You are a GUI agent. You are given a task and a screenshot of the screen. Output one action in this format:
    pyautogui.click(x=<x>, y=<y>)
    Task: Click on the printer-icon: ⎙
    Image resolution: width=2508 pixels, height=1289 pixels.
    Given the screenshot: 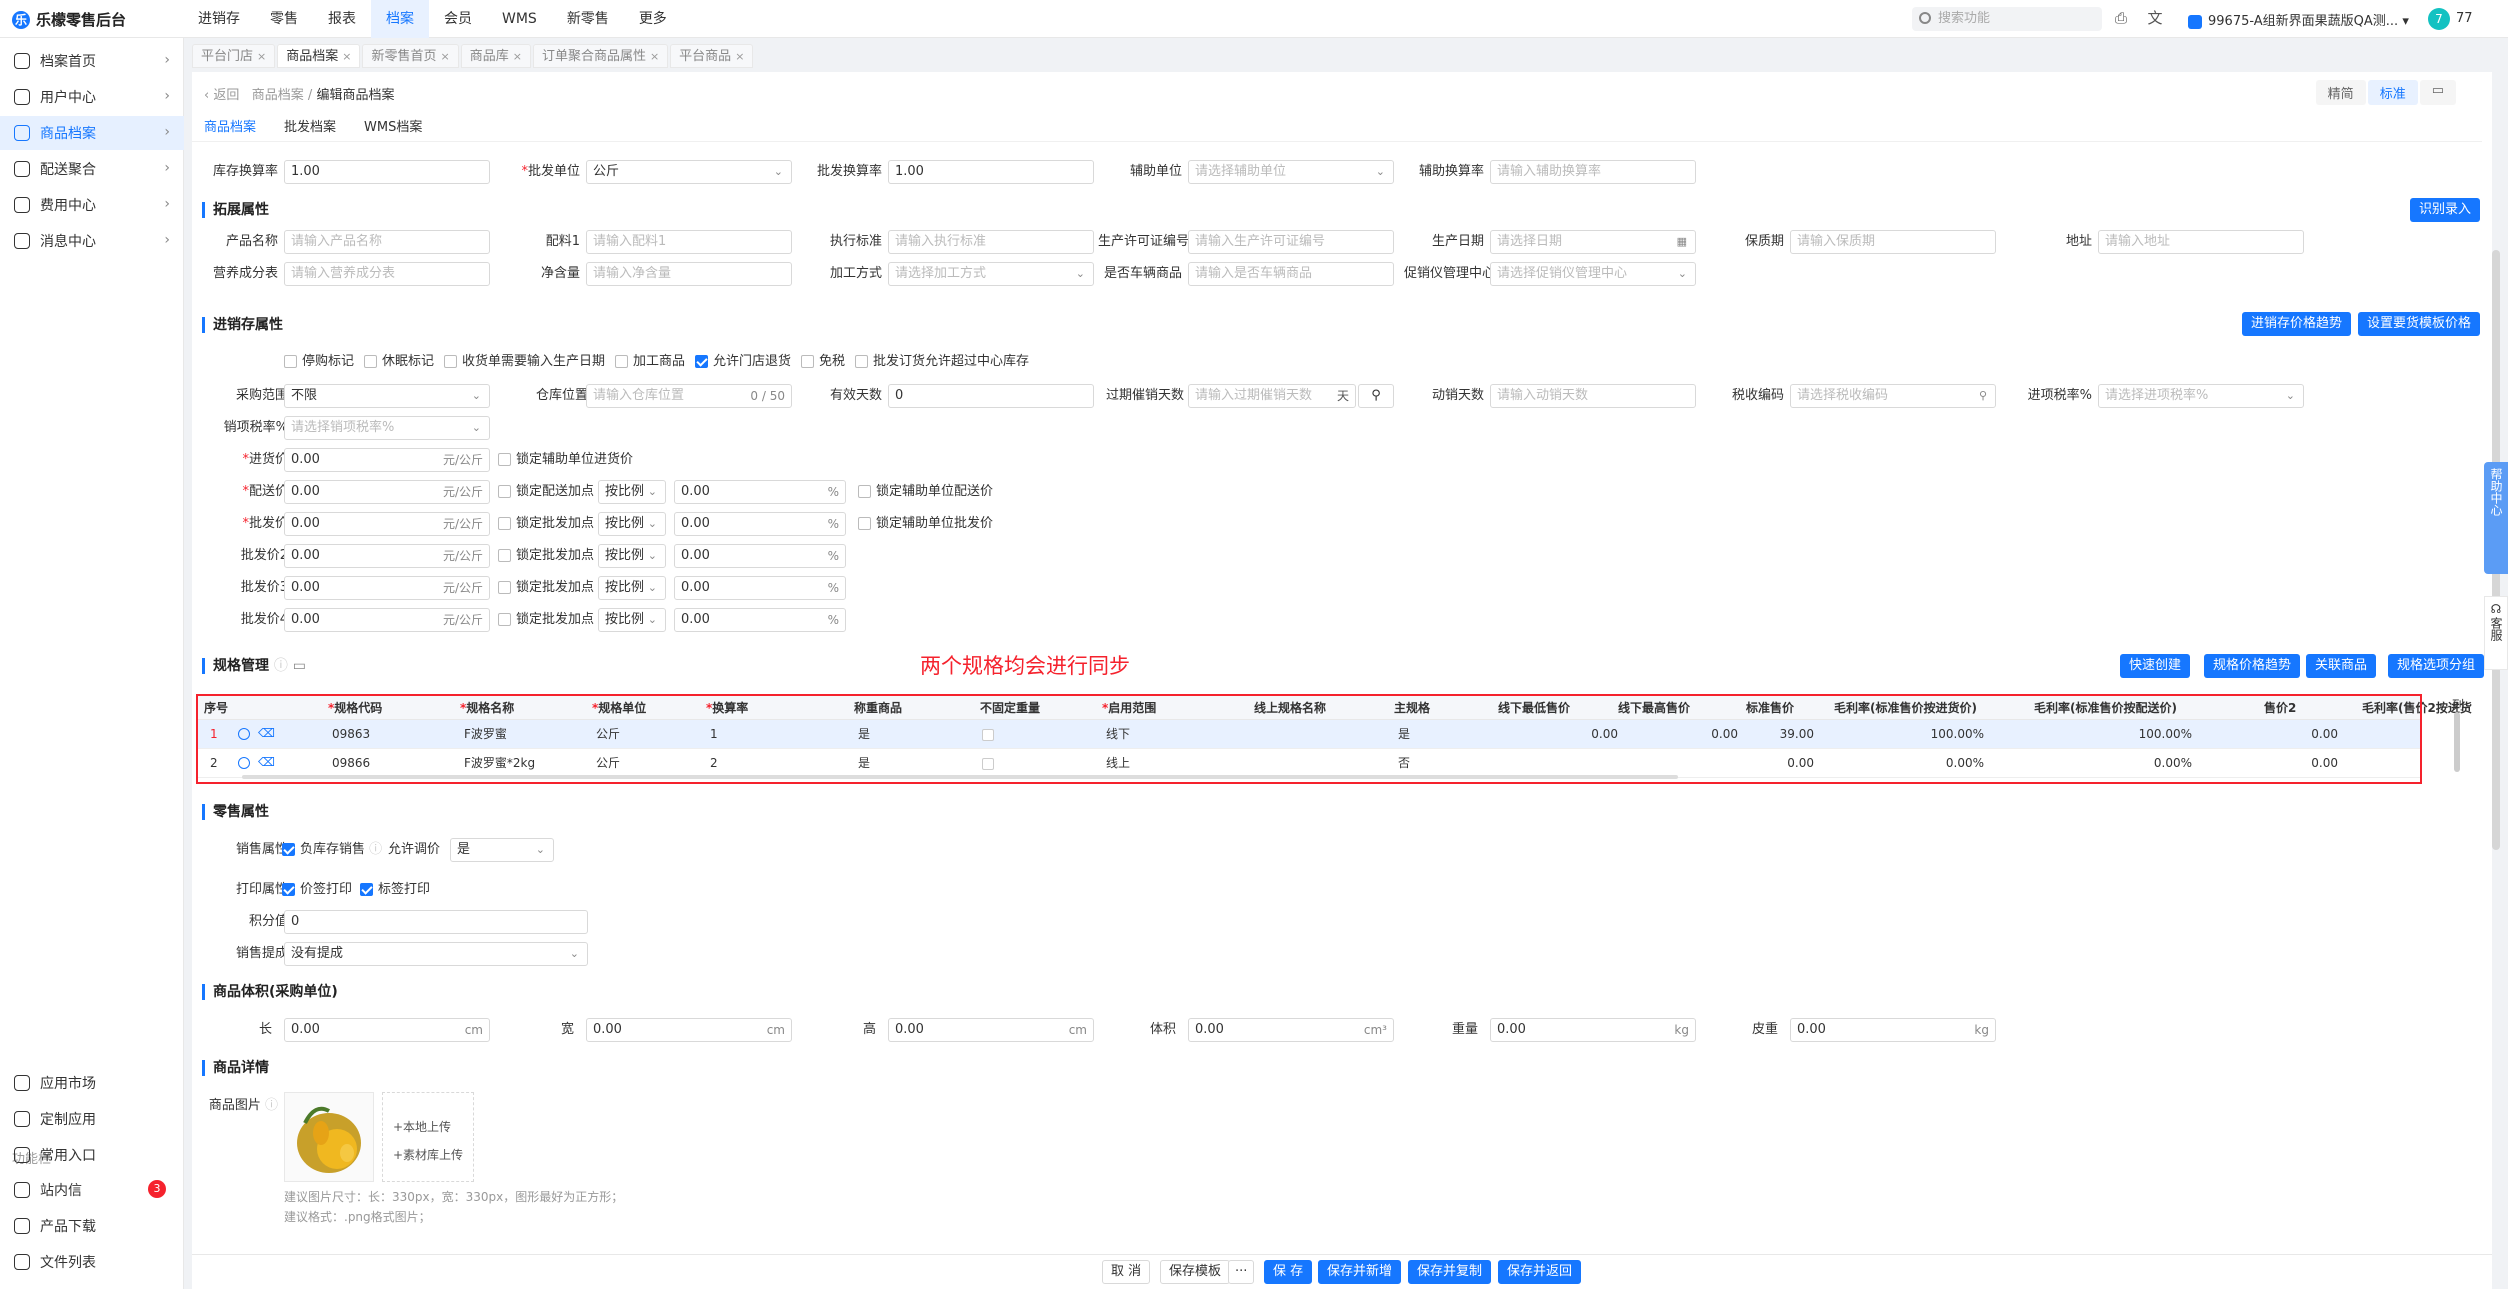 What is the action you would take?
    pyautogui.click(x=2121, y=18)
    